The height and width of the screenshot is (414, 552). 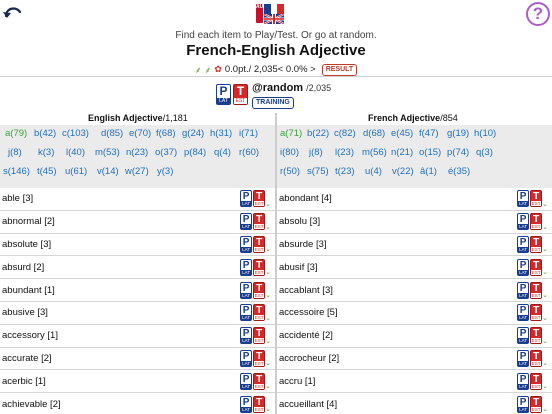 What do you see at coordinates (13, 12) in the screenshot?
I see `back-arrow-icon` at bounding box center [13, 12].